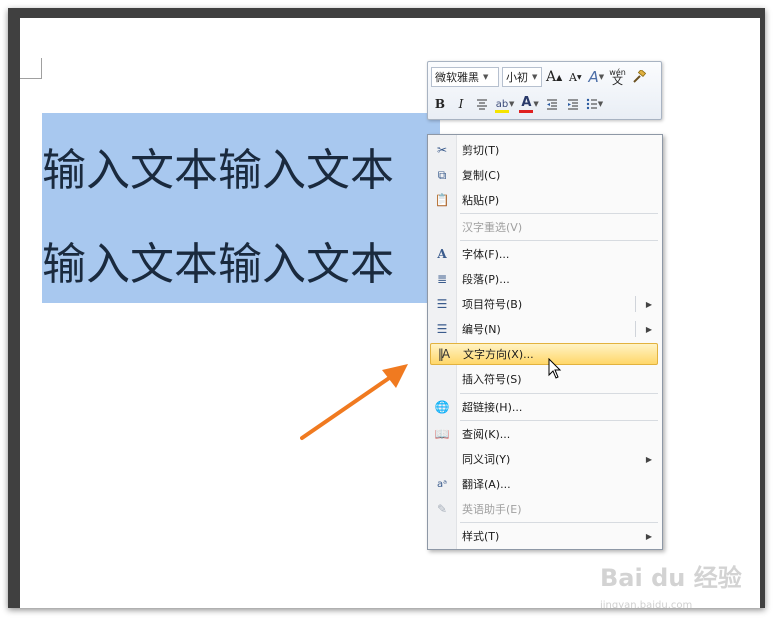 This screenshot has width=781, height=628. I want to click on menu-item-numbering: ☰ 编号(N) ▶, so click(544, 329).